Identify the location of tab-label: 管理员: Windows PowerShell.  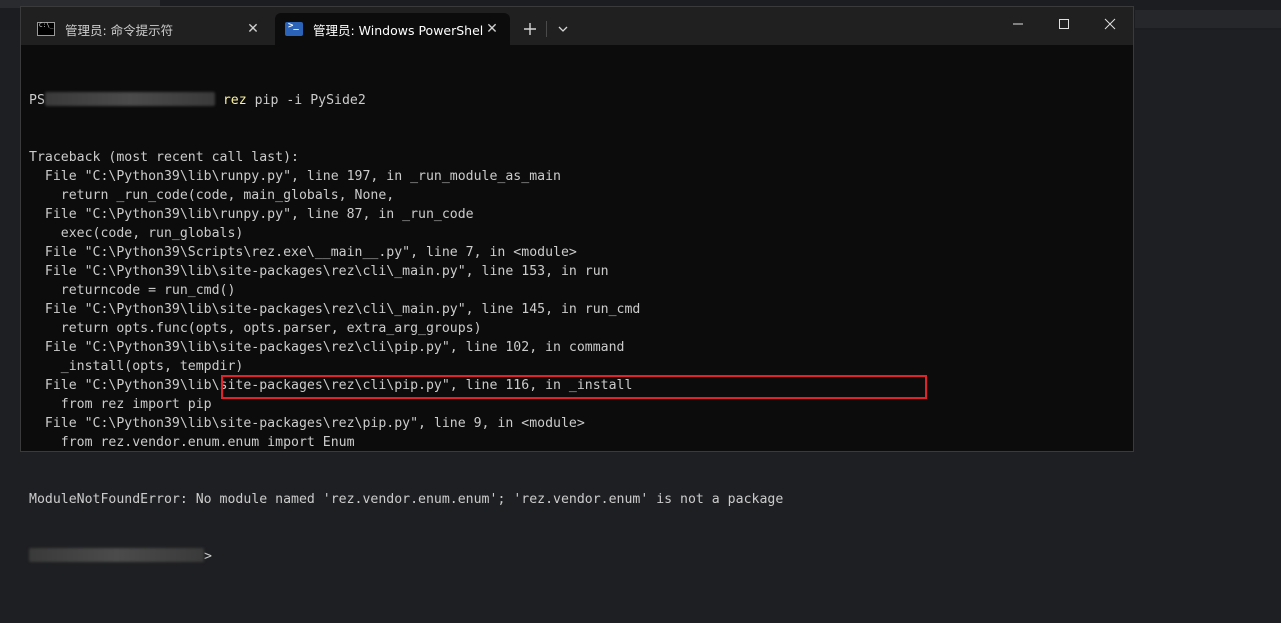
(398, 30).